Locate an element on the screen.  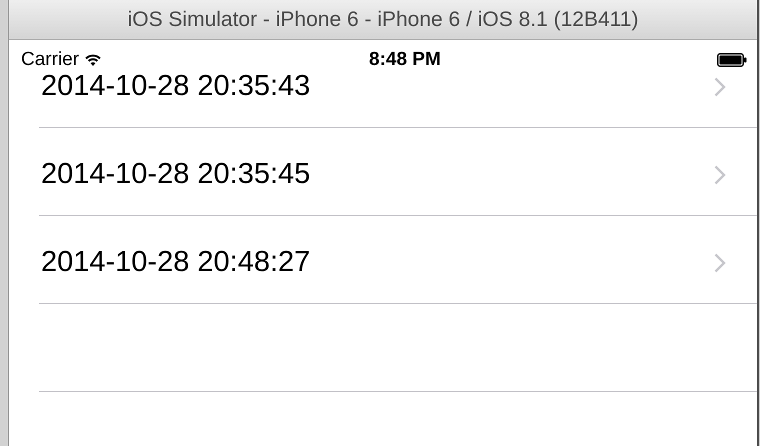
battery-icon is located at coordinates (732, 60).